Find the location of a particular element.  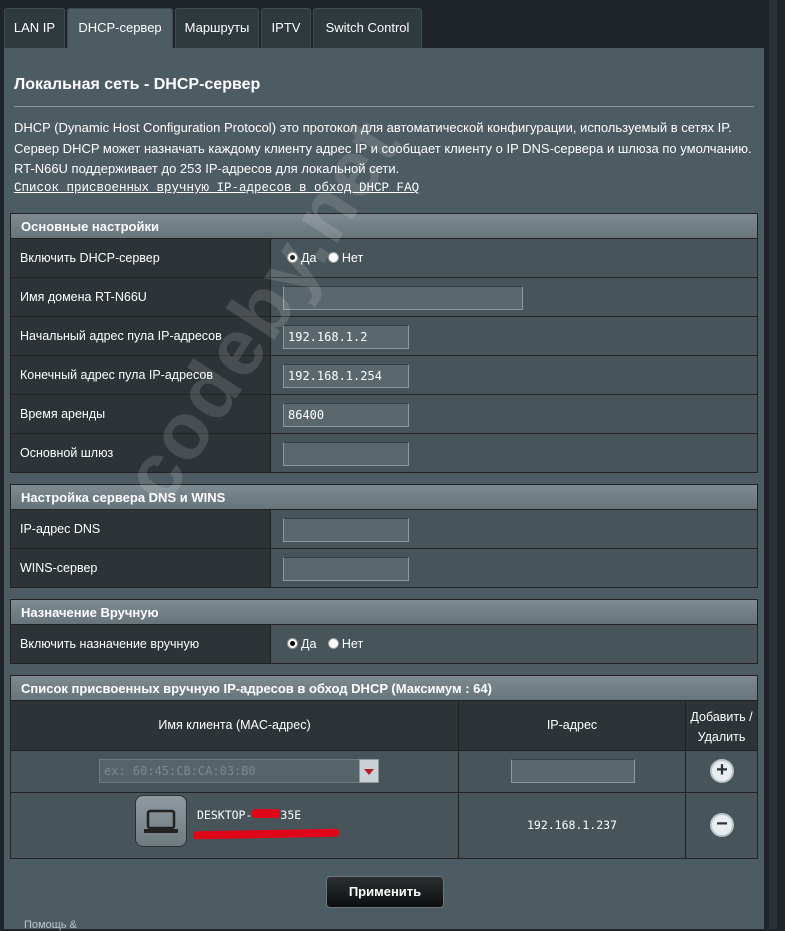

enable-dhcp-yes-radio is located at coordinates (292, 257).